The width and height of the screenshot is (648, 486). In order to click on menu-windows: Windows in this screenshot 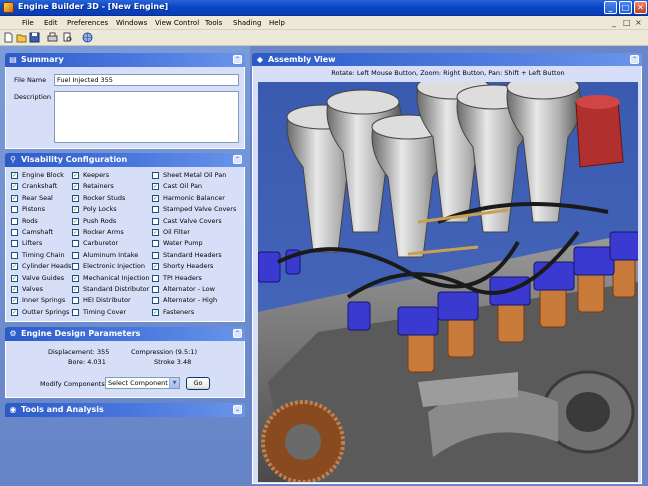, I will do `click(131, 23)`.